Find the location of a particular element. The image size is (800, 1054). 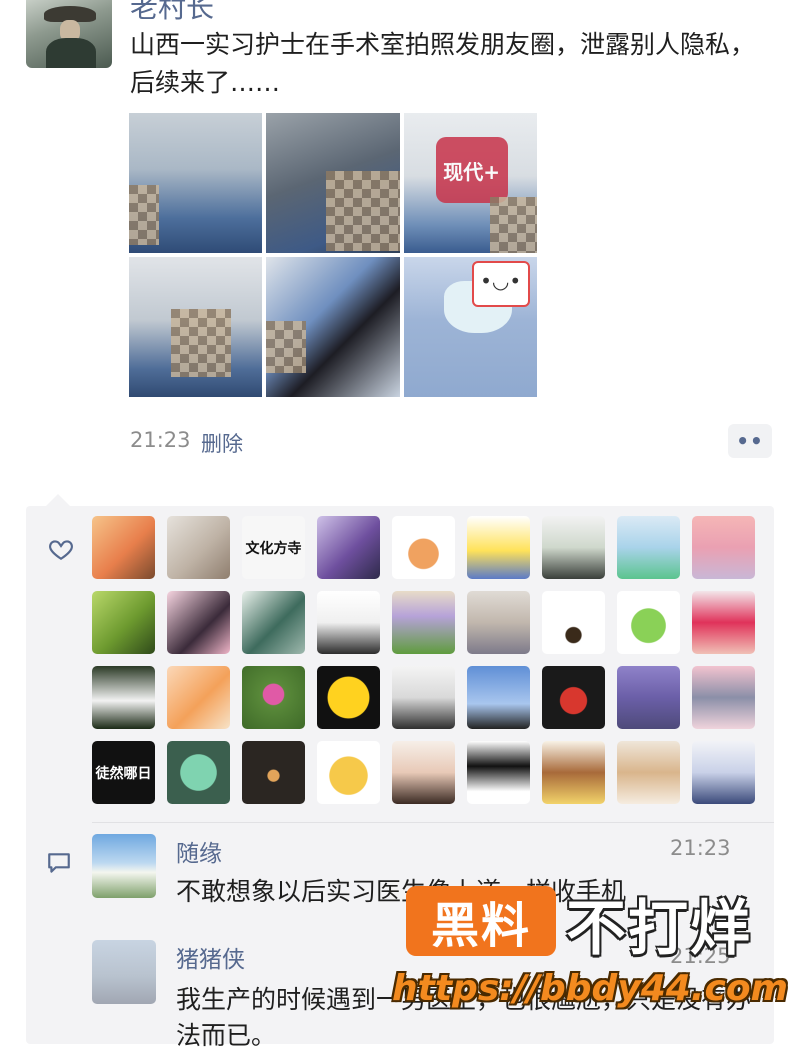

delete-link: 删除 is located at coordinates (222, 443).